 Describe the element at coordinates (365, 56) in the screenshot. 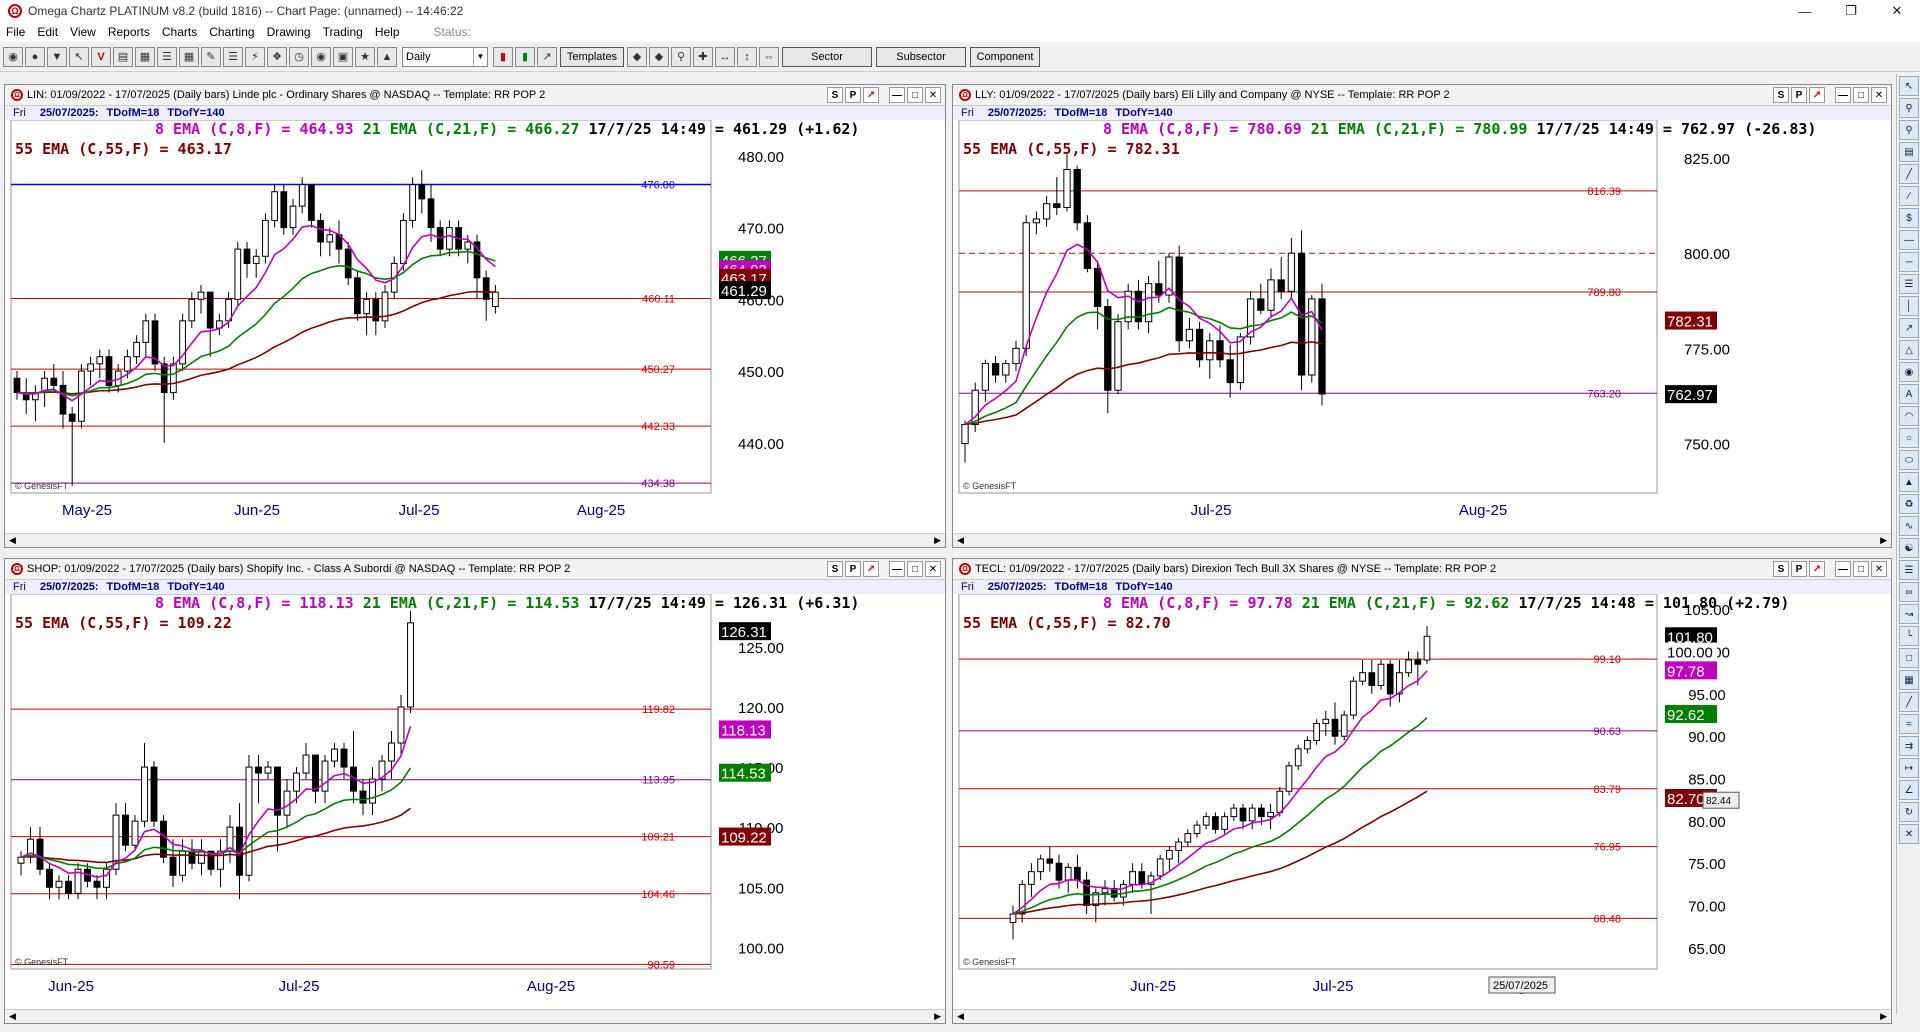

I see `star-icon: ★` at that location.